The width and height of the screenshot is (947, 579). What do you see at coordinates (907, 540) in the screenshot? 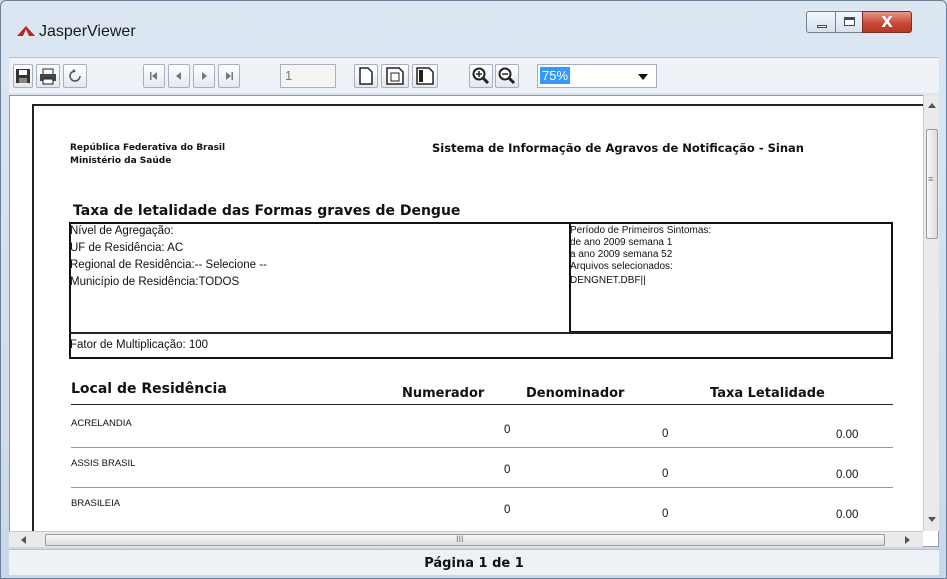
I see `scroll-right-icon` at bounding box center [907, 540].